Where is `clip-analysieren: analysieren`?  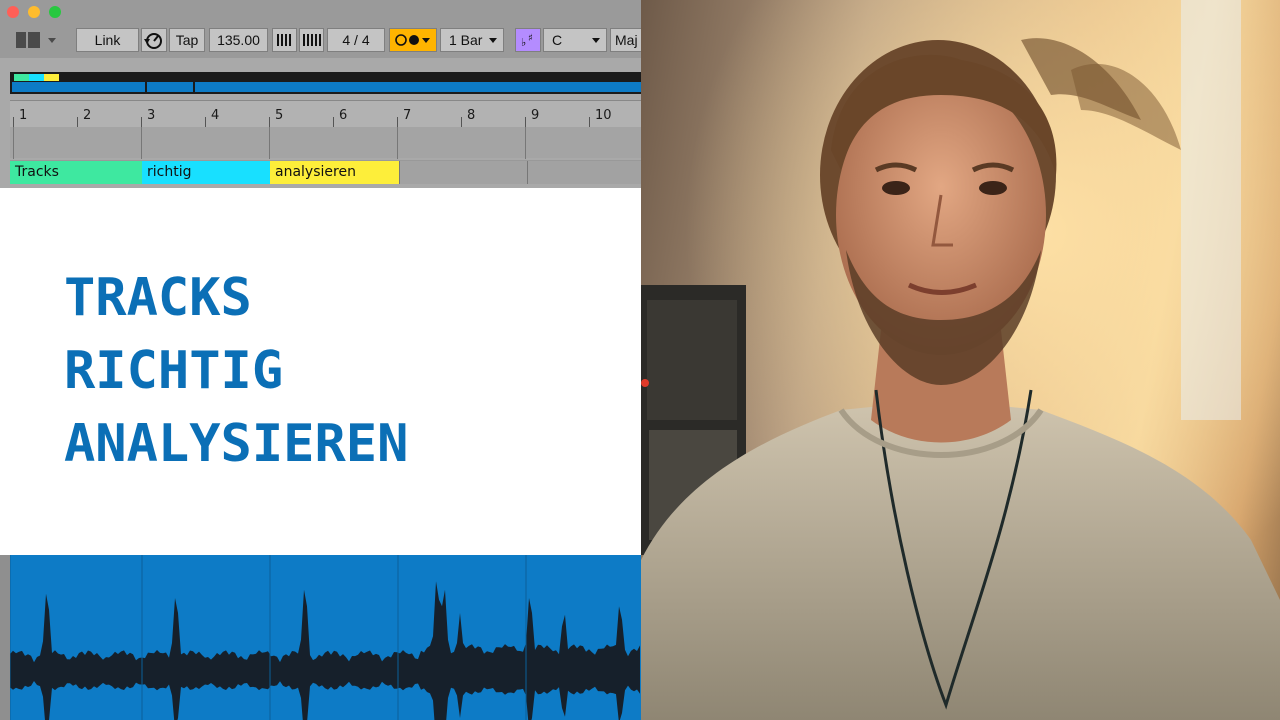
clip-analysieren: analysieren is located at coordinates (334, 172).